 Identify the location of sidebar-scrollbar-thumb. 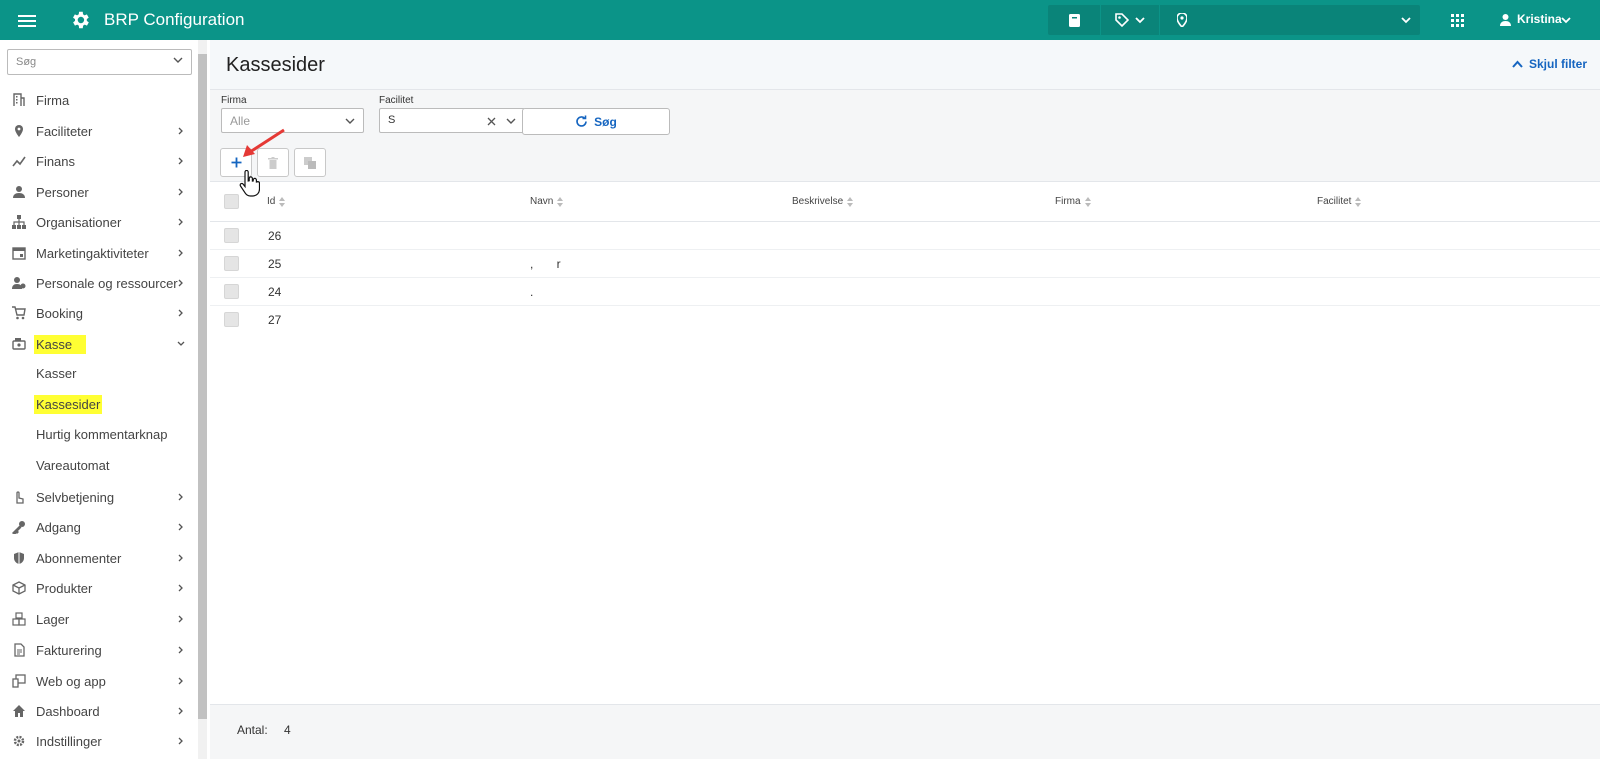
(202, 386).